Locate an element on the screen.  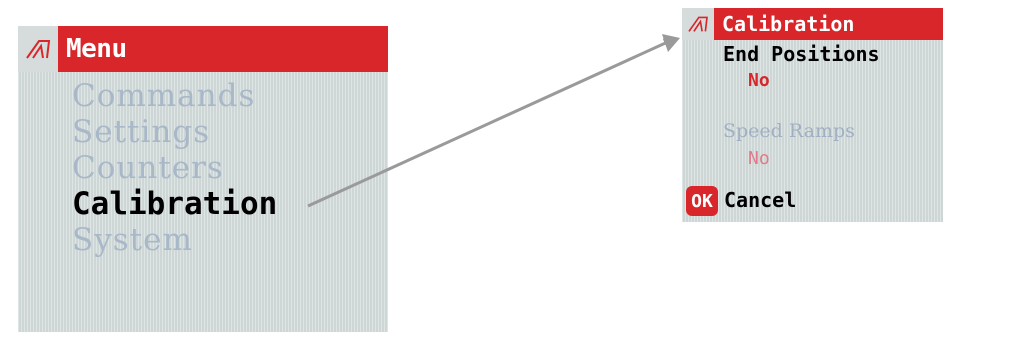
speed-ramps-label: Speed Ramps is located at coordinates (789, 131).